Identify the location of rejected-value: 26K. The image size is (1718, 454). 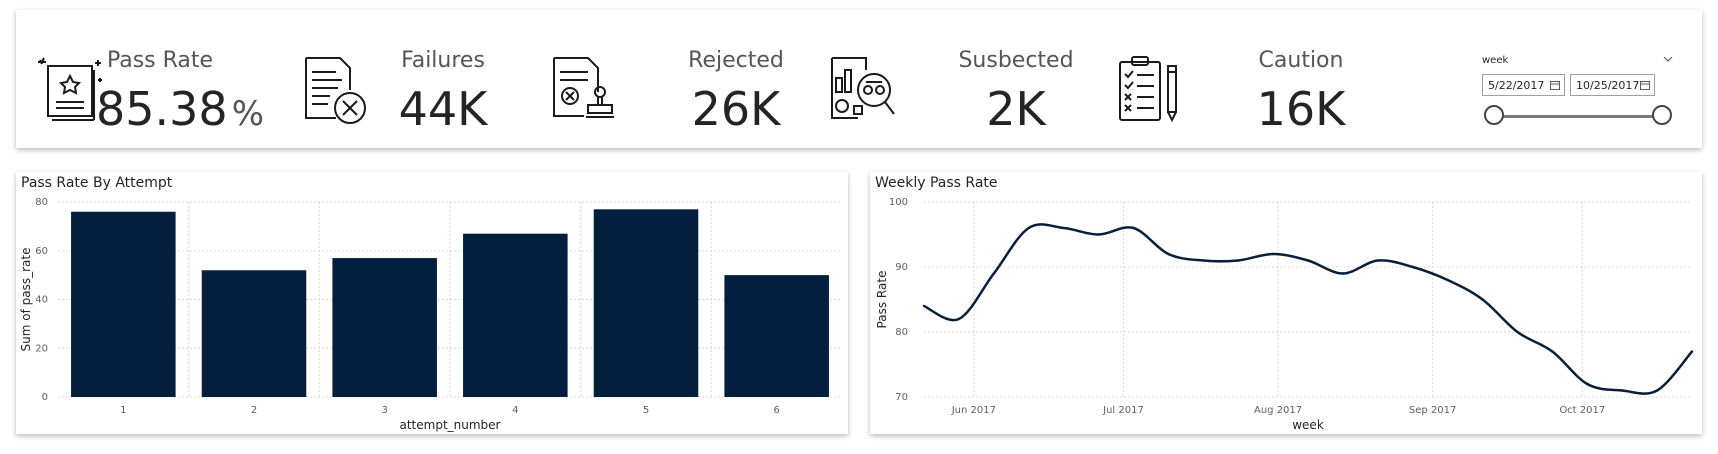
(736, 109).